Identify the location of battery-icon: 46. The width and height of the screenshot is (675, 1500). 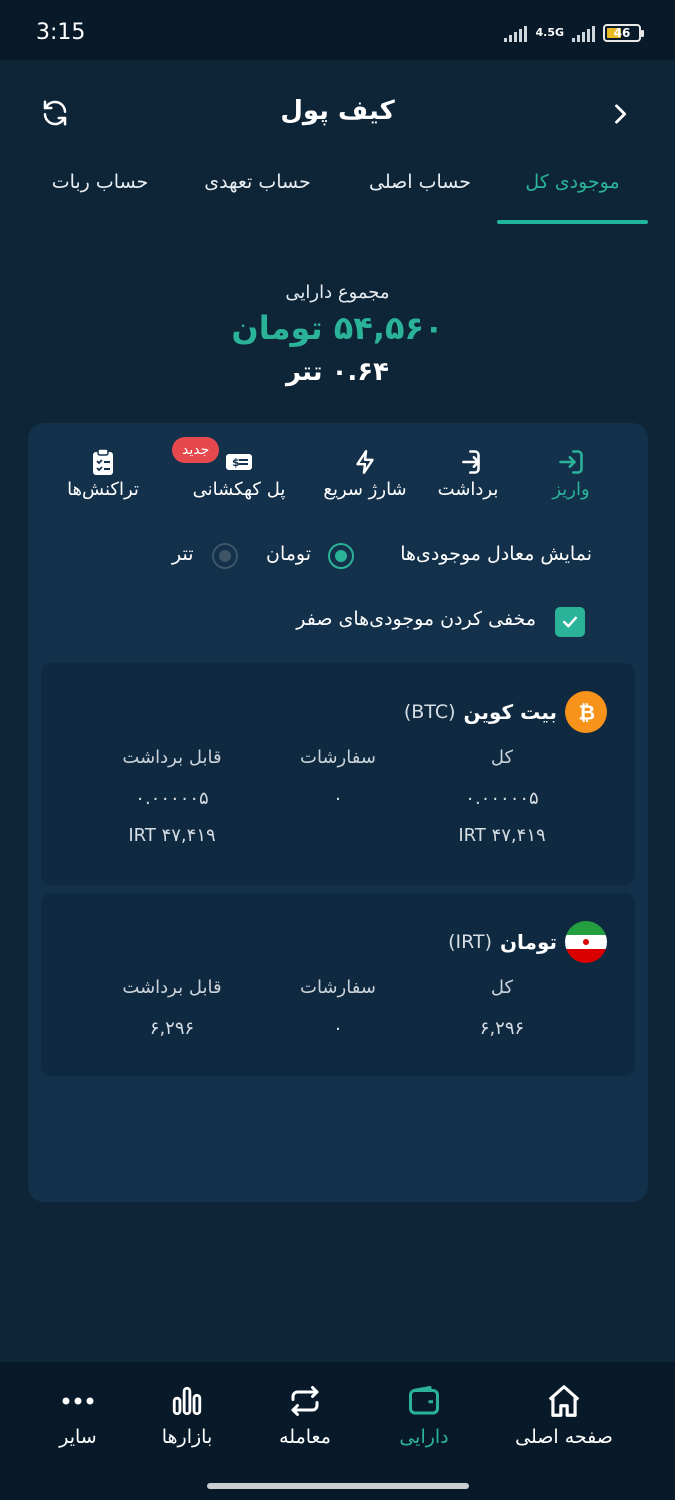
(623, 33).